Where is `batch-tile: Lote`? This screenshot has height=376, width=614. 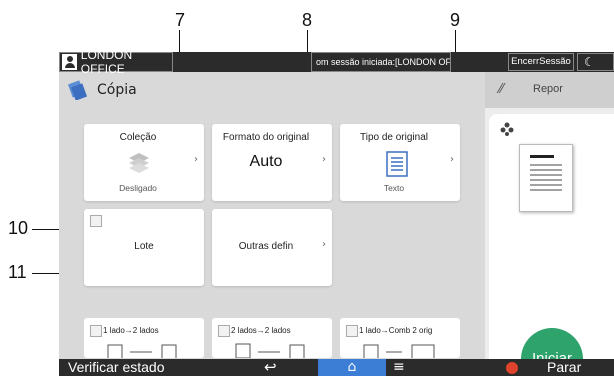
batch-tile: Lote is located at coordinates (144, 247).